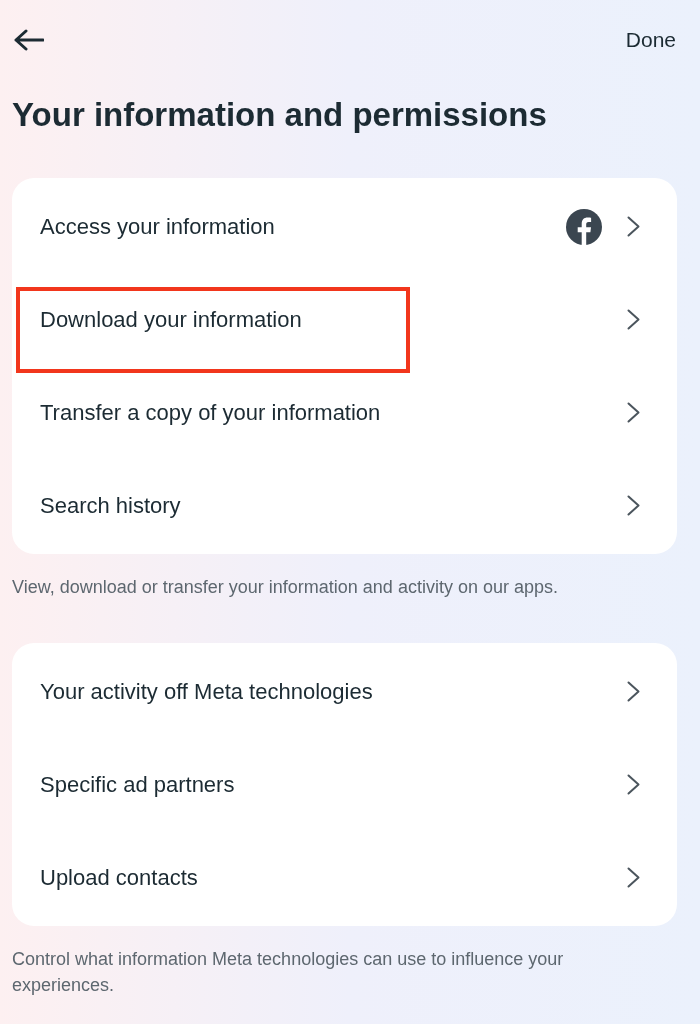 This screenshot has width=700, height=1024. I want to click on f-logo-icon, so click(584, 226).